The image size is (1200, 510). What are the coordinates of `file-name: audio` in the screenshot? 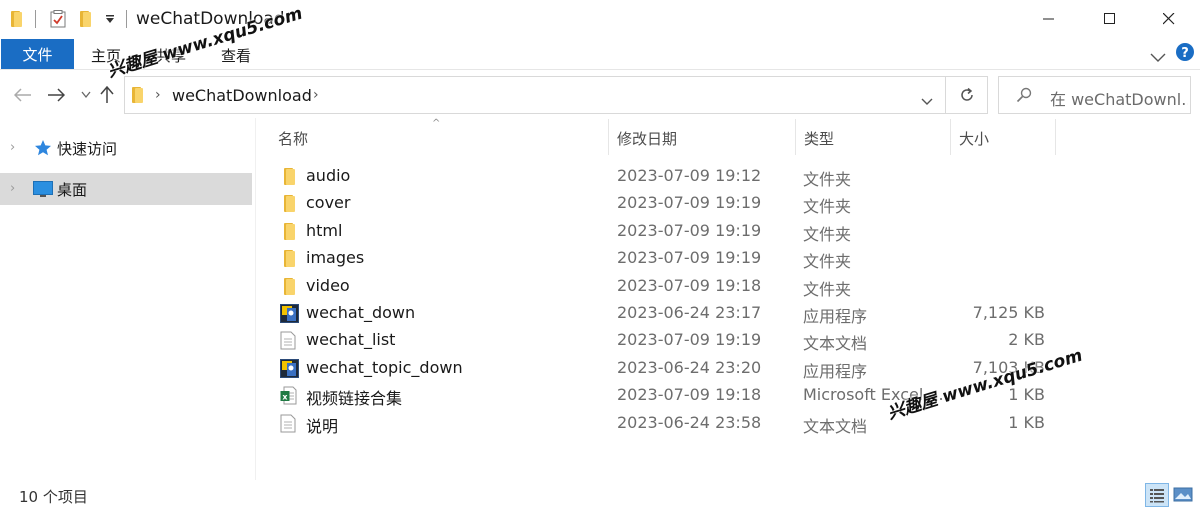 It's located at (328, 175).